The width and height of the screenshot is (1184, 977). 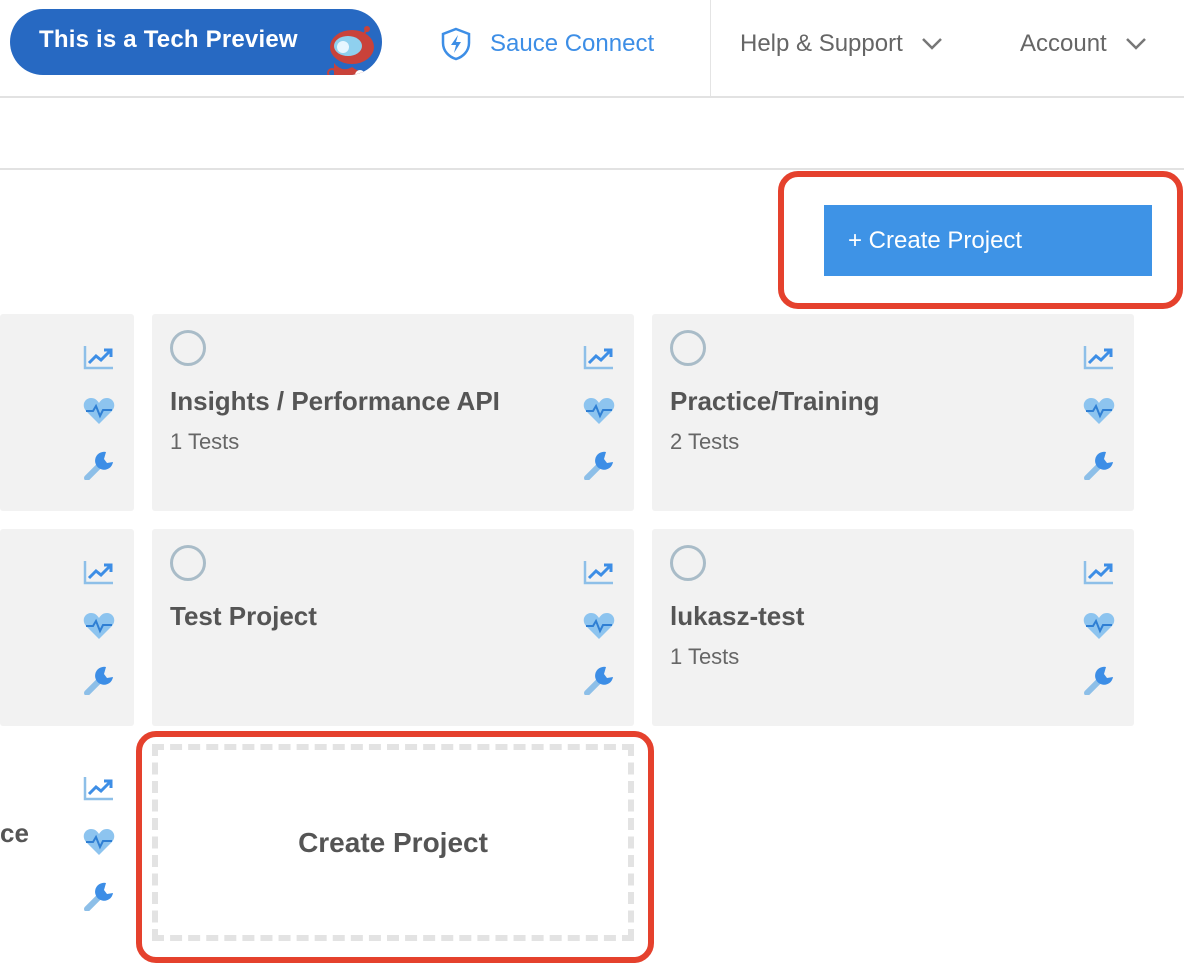 What do you see at coordinates (350, 50) in the screenshot?
I see `mascot-icon` at bounding box center [350, 50].